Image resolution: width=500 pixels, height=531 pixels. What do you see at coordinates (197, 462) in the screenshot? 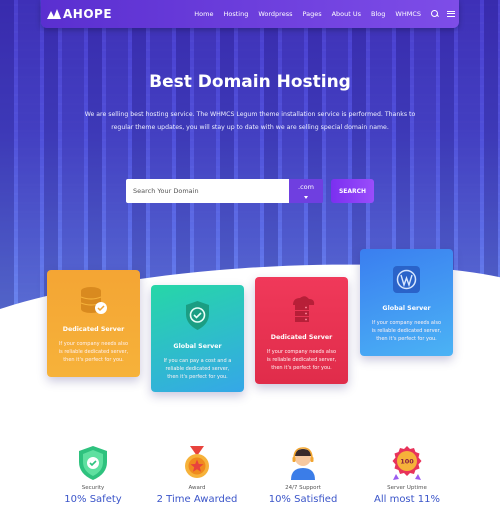
I see `award-medal-icon` at bounding box center [197, 462].